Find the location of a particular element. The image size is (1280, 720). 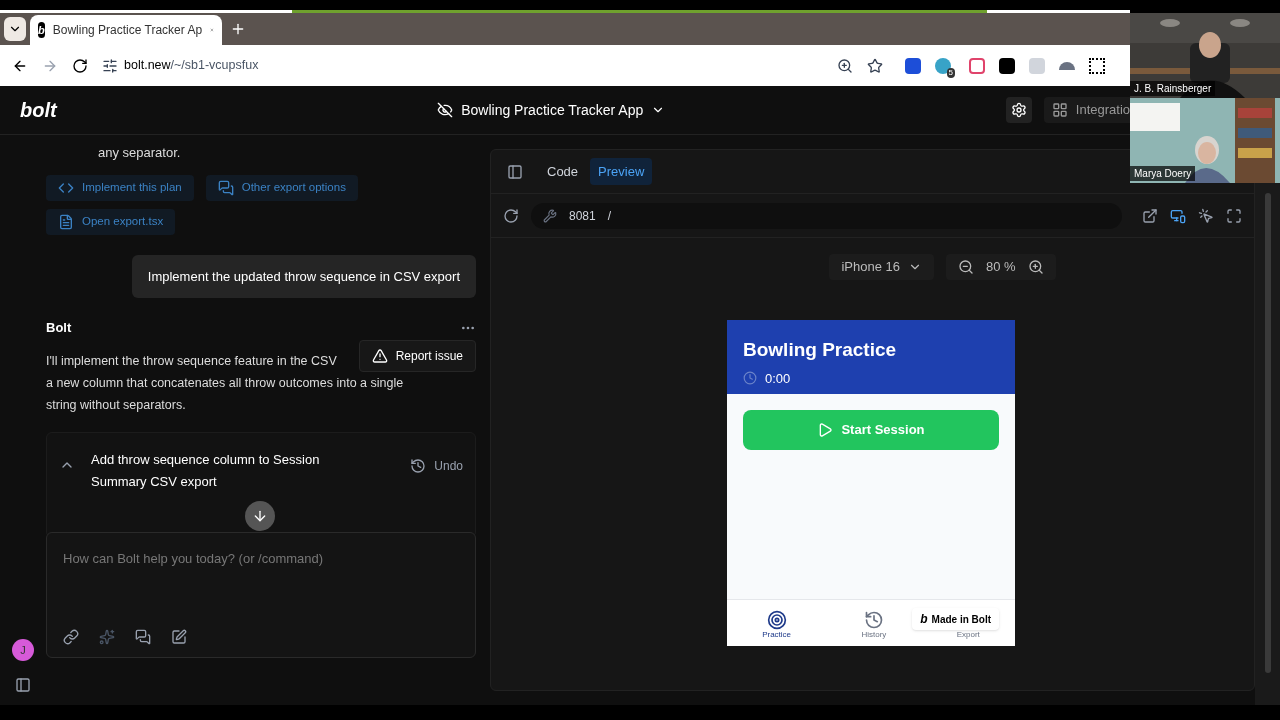

favicon: b is located at coordinates (41, 30).